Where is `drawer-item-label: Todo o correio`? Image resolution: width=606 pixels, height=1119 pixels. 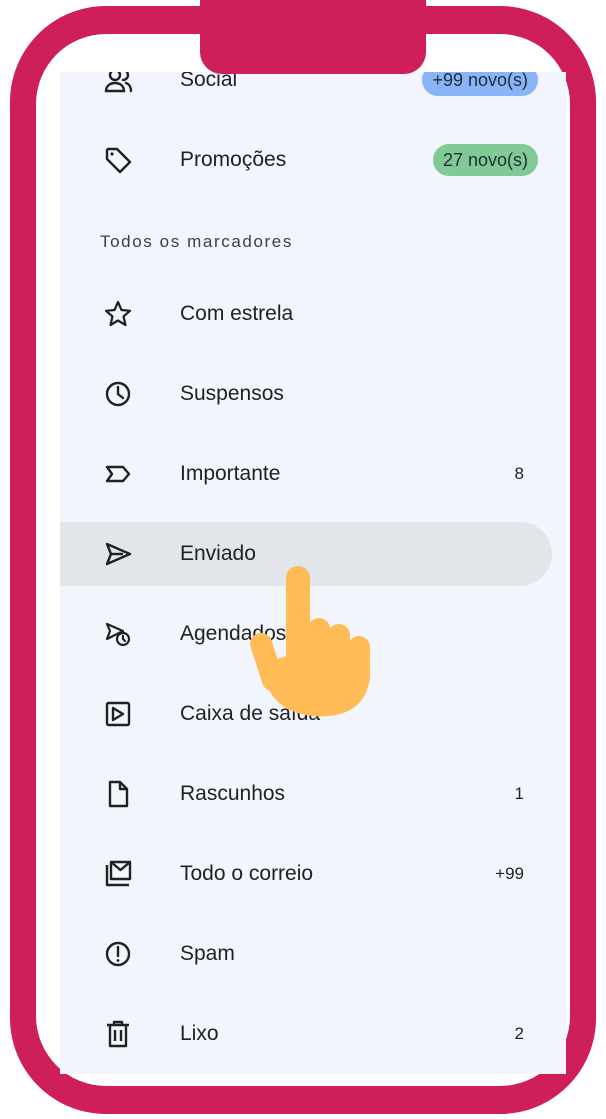 drawer-item-label: Todo o correio is located at coordinates (247, 873).